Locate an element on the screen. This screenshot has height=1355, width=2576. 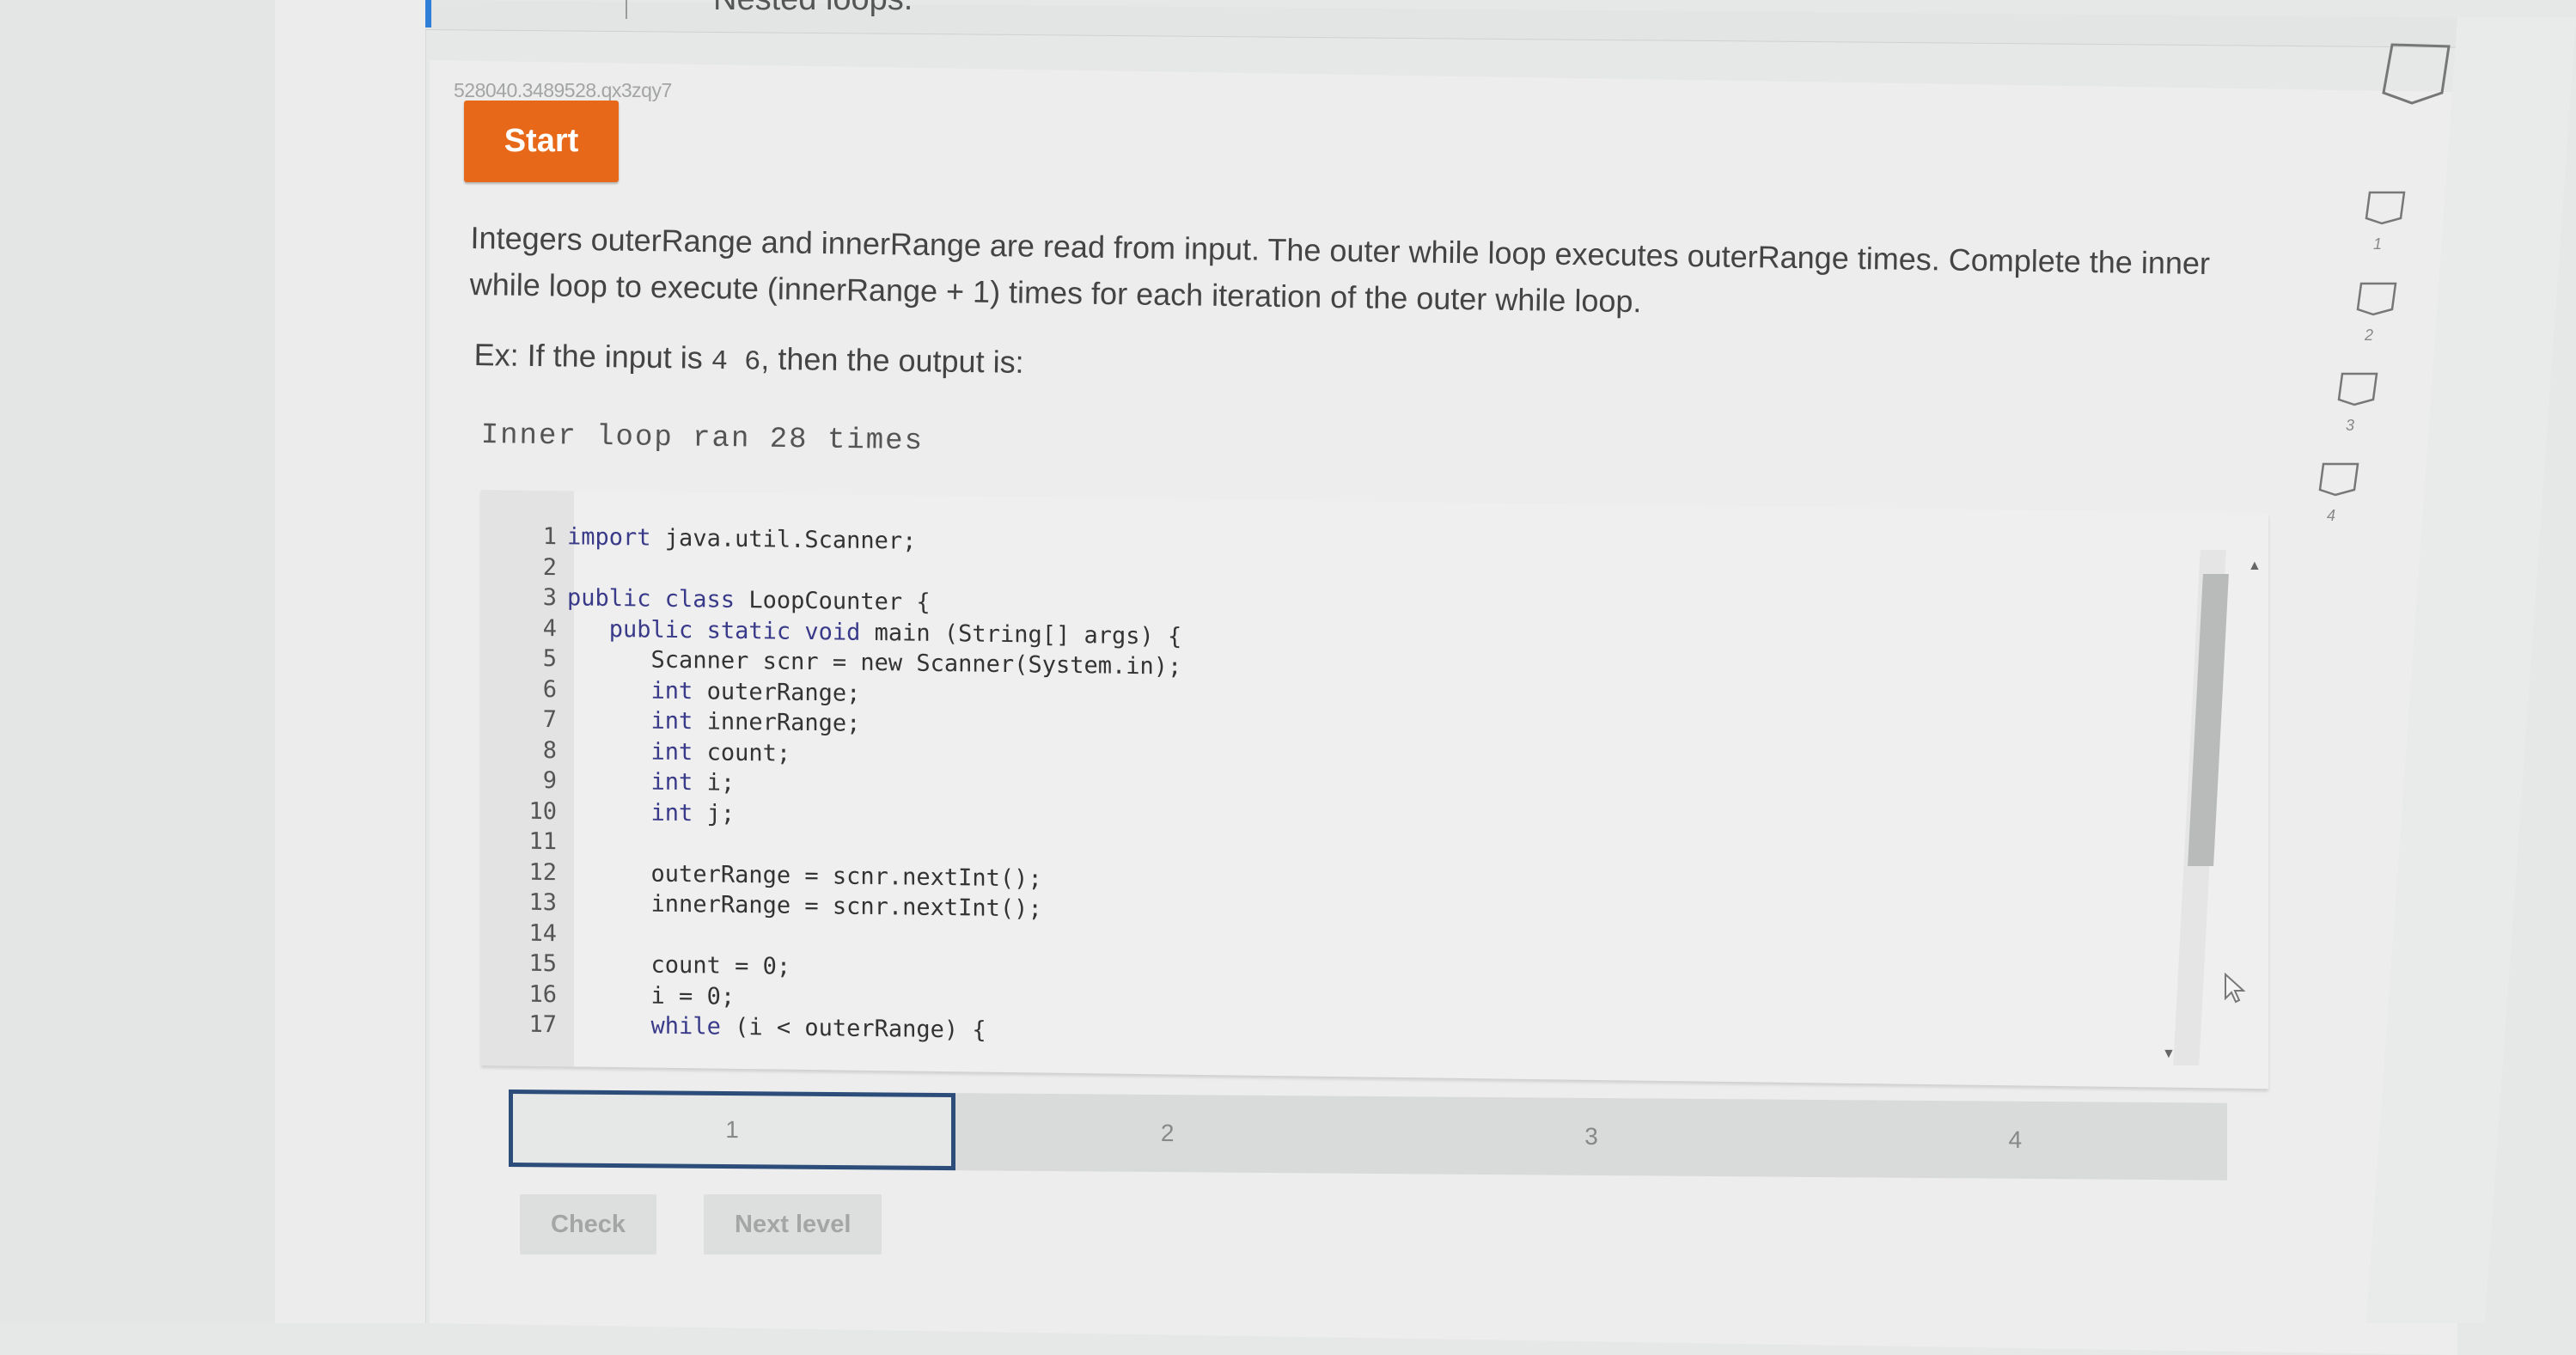
line-number: 5 is located at coordinates (549, 659).